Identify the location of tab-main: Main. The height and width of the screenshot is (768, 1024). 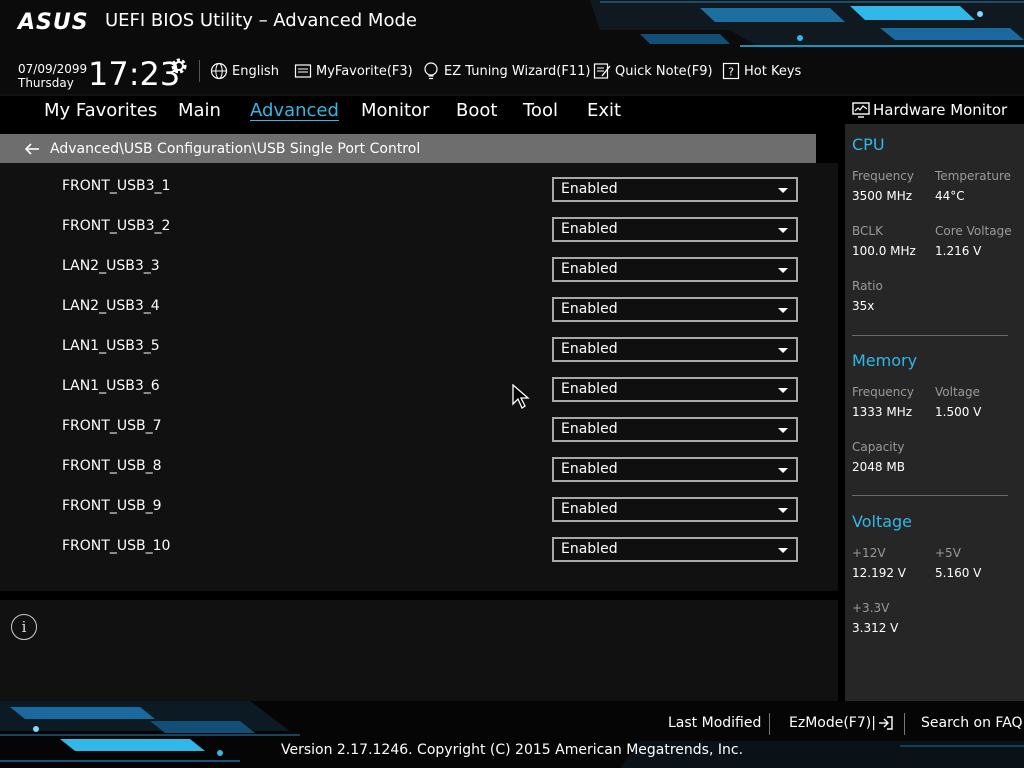
(199, 110).